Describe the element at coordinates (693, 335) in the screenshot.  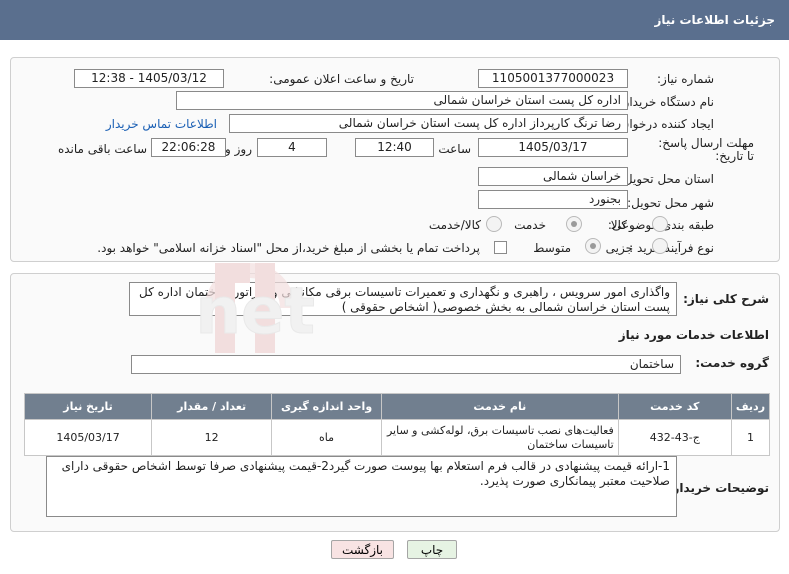
I see `services-section-title: اطلاعات خدمات مورد نیاز` at that location.